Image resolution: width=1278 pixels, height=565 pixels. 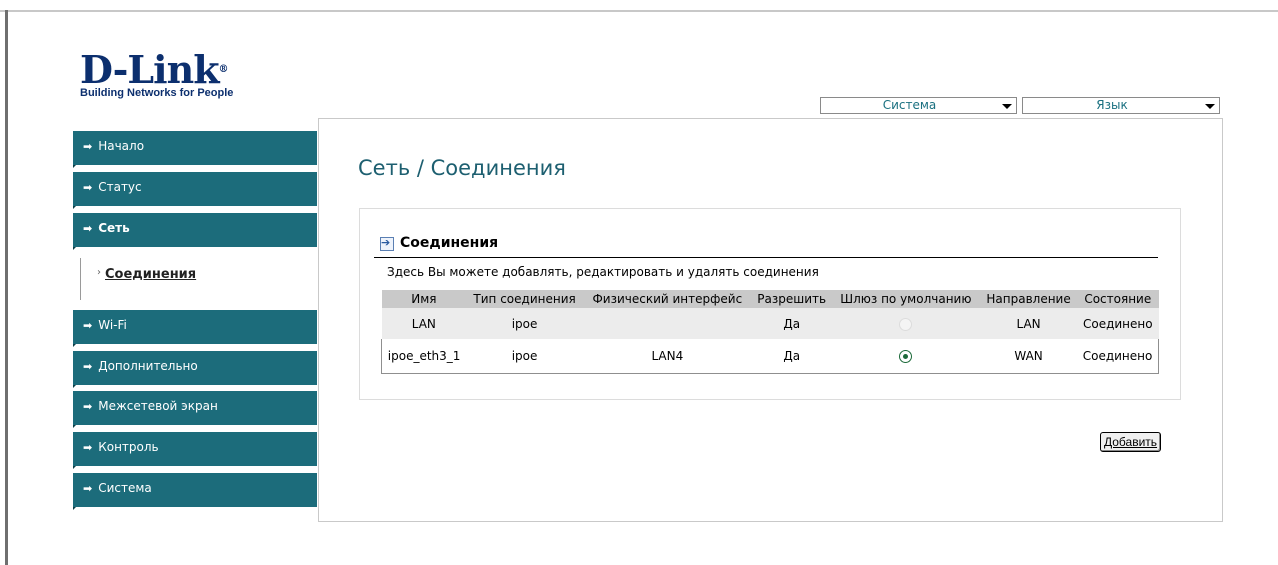 I want to click on table-row: ipoe_eth3_1 ipoe LAN4 Да WAN Соединено, so click(x=770, y=356).